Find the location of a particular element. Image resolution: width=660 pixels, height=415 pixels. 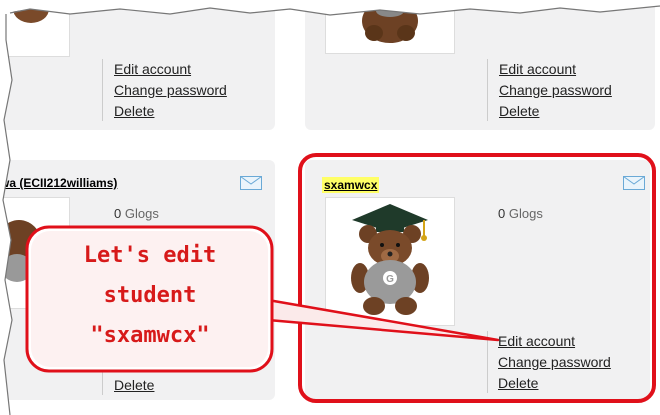

callout-line: student is located at coordinates (150, 295).